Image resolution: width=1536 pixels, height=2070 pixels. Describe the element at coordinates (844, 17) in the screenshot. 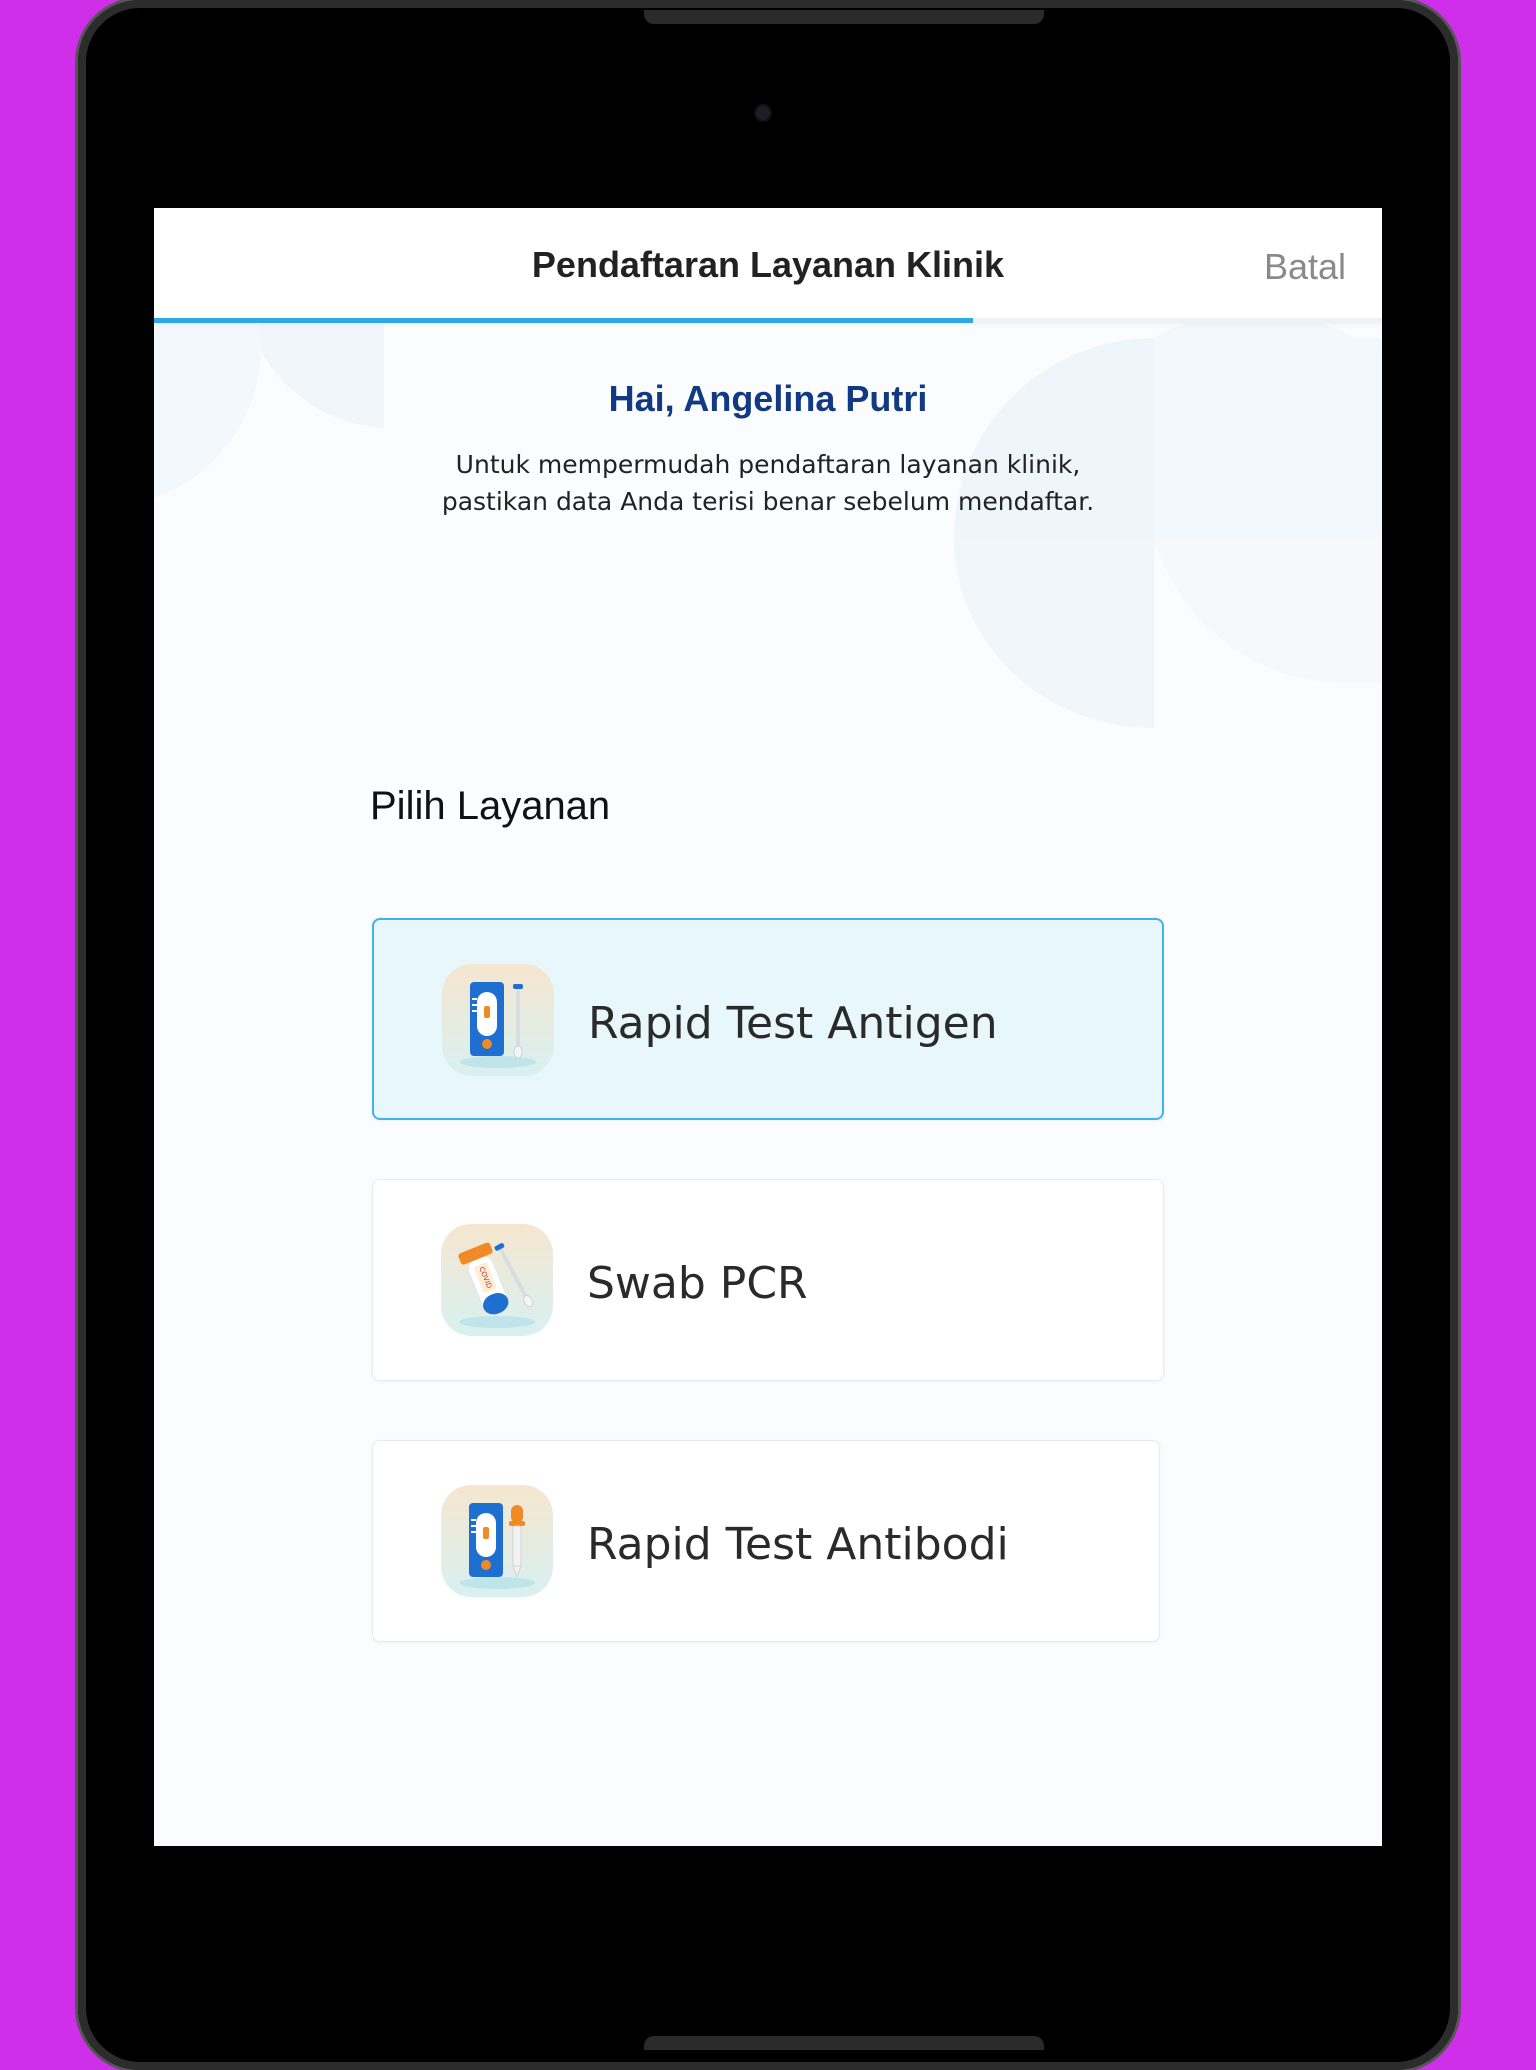

I see `top-bezel-notch` at that location.